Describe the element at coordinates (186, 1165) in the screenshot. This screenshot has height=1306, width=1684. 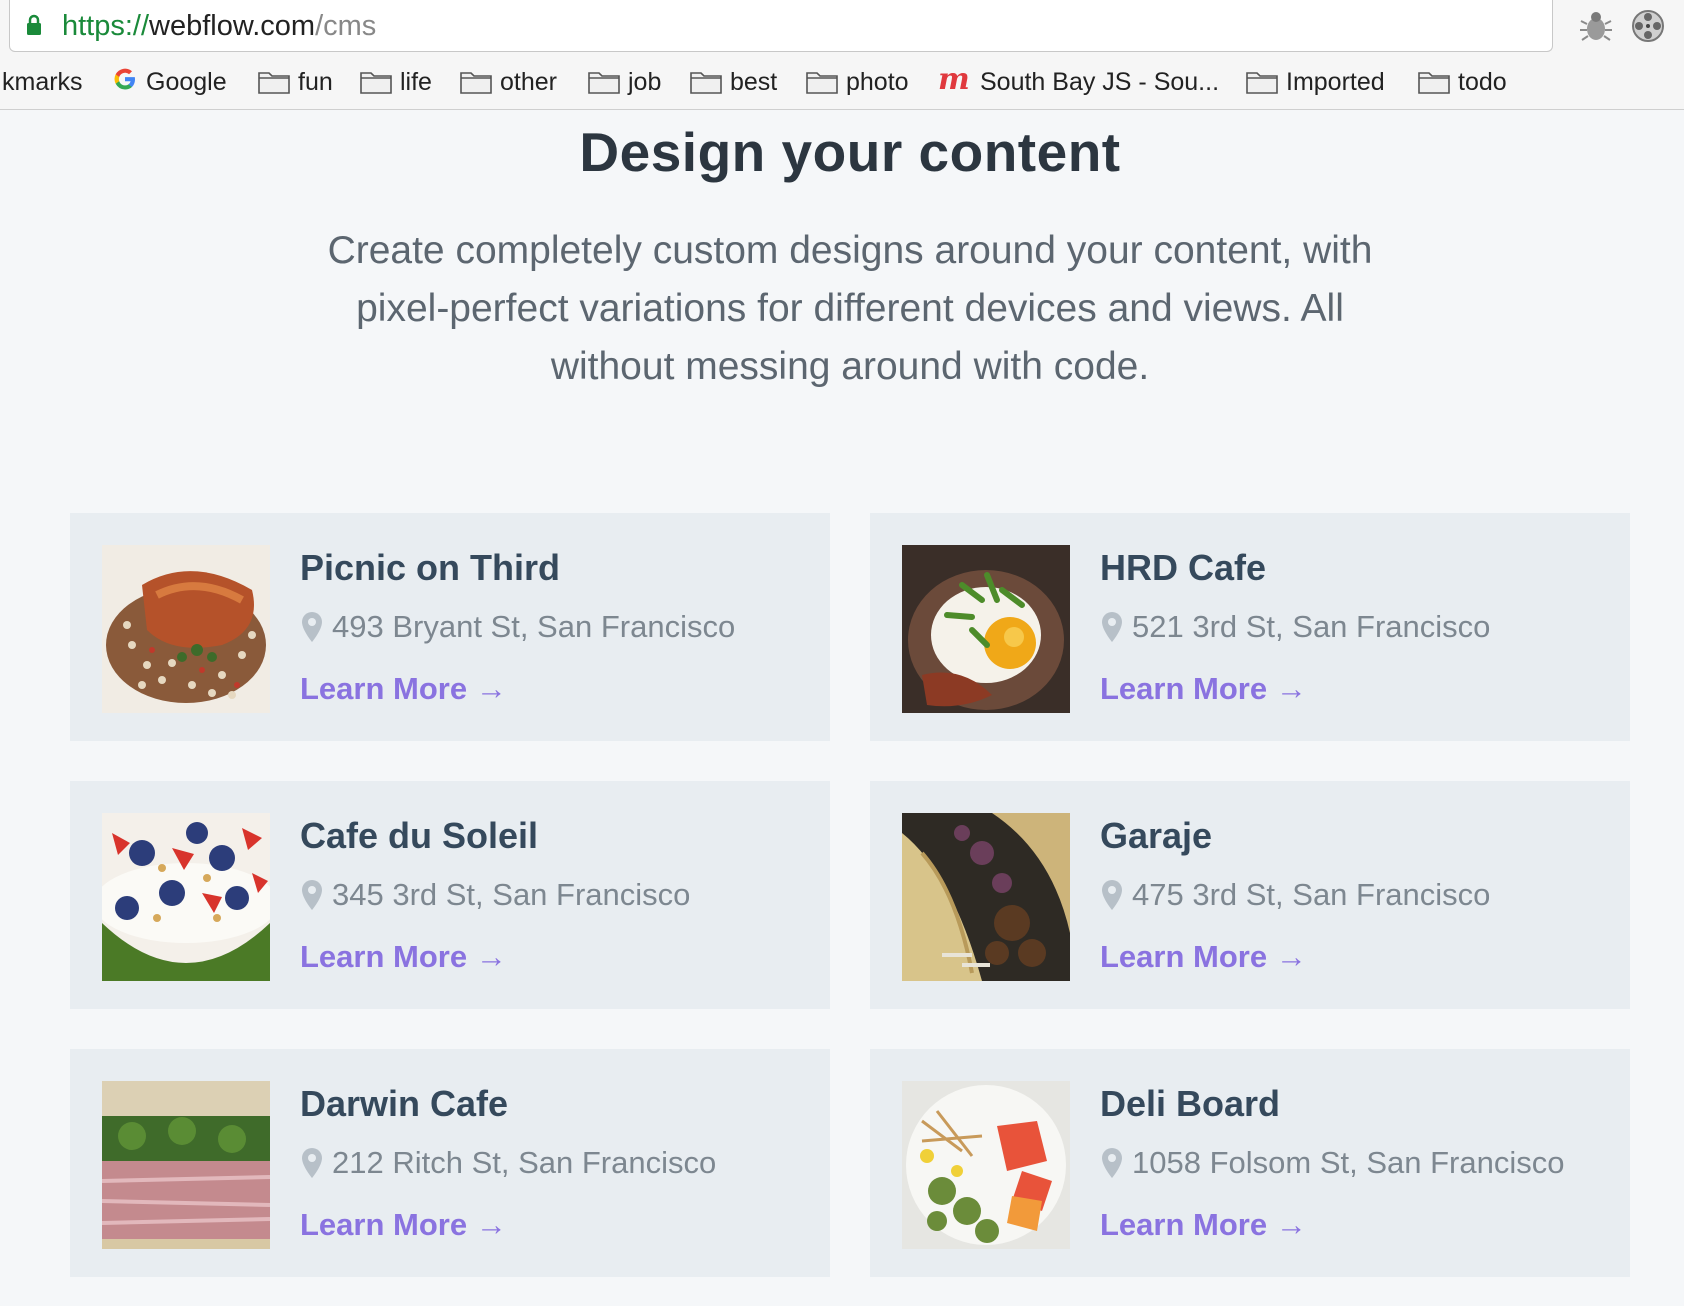
I see `food-photo-sandwich` at that location.